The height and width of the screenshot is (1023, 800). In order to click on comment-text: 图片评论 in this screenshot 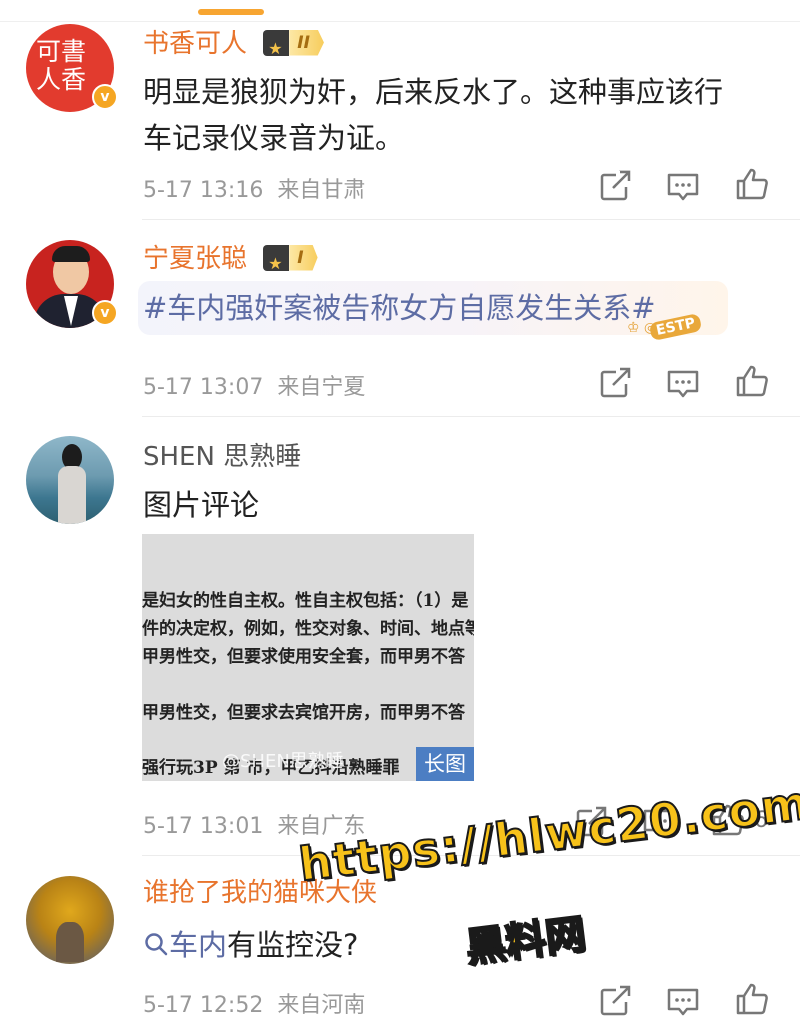, I will do `click(201, 505)`.